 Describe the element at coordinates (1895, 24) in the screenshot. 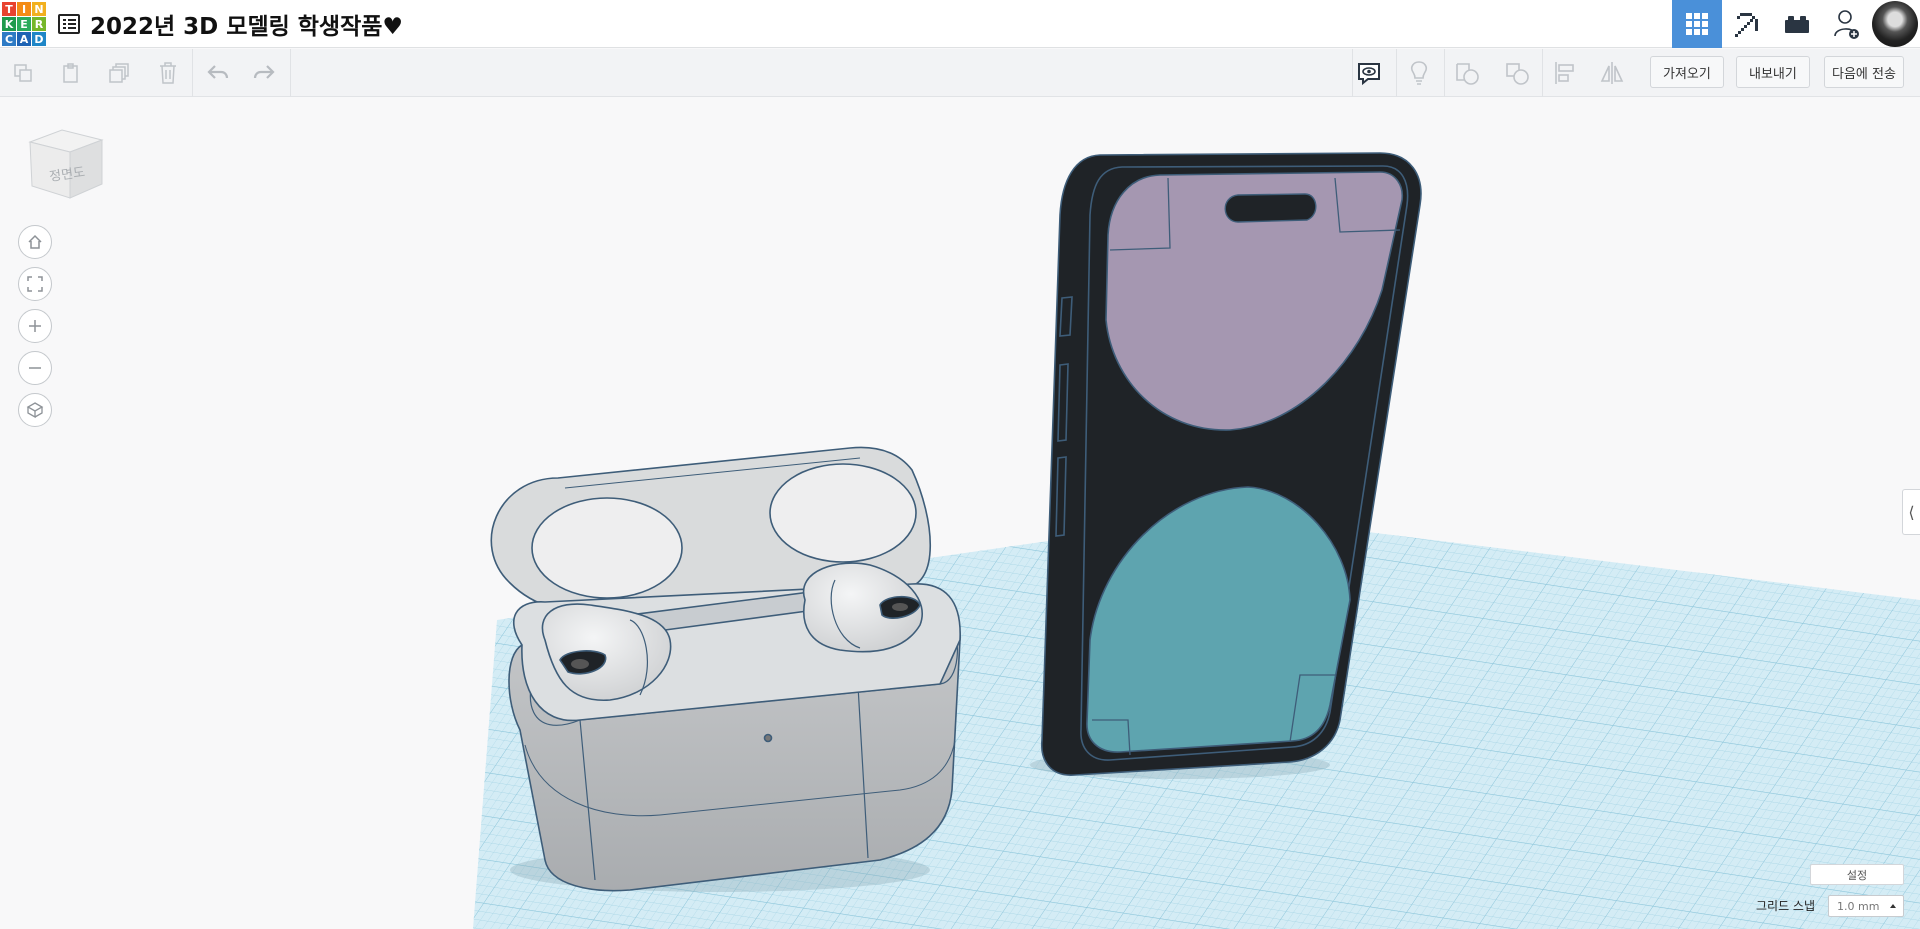

I see `user-avatar` at that location.